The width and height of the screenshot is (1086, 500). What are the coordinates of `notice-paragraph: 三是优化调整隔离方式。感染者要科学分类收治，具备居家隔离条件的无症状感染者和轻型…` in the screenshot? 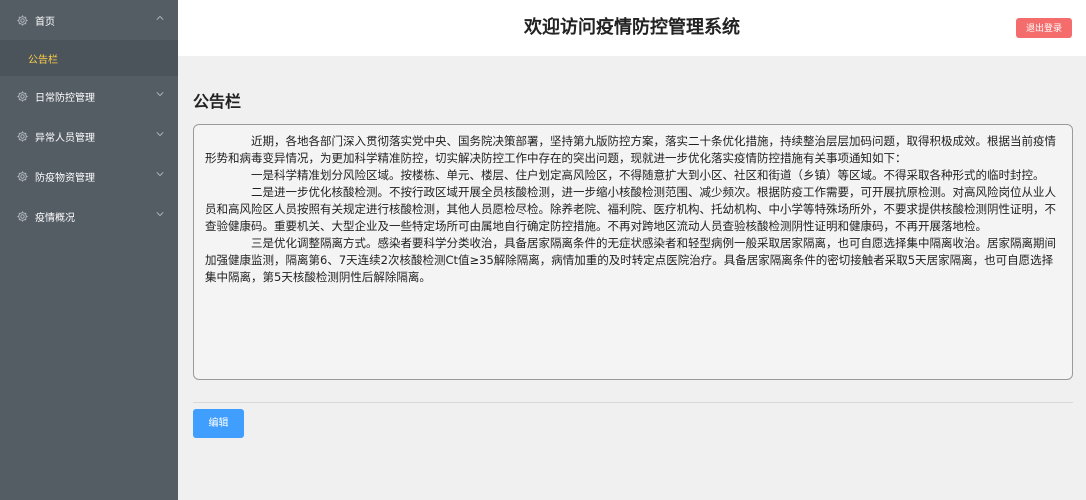 It's located at (630, 260).